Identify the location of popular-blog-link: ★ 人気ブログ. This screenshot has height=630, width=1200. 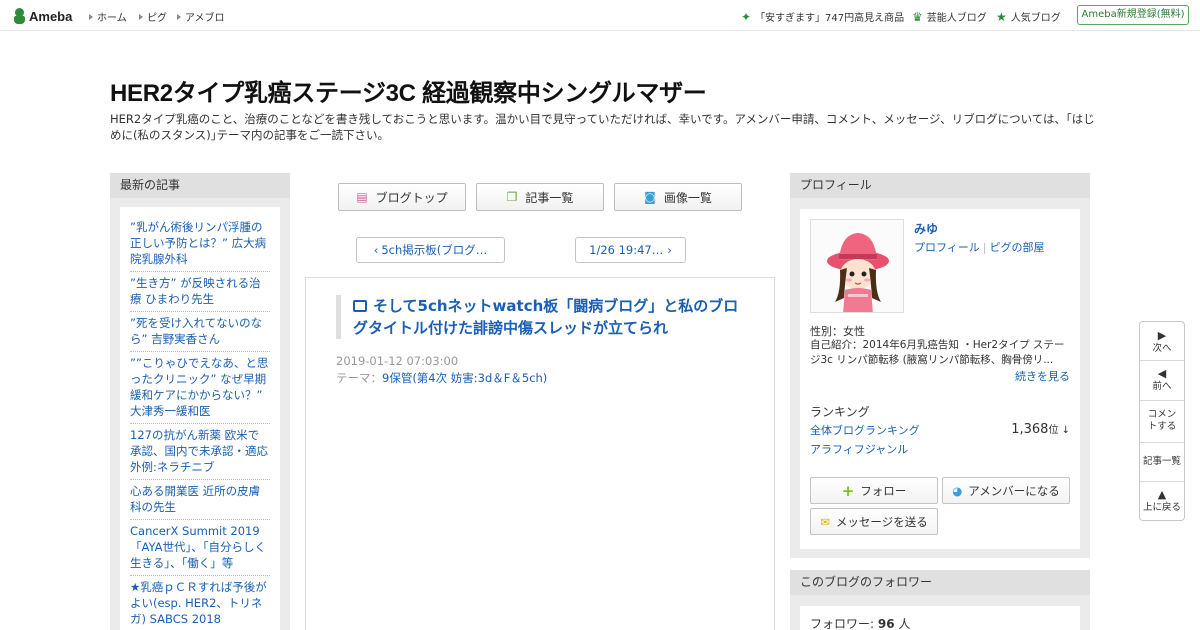
(1028, 17).